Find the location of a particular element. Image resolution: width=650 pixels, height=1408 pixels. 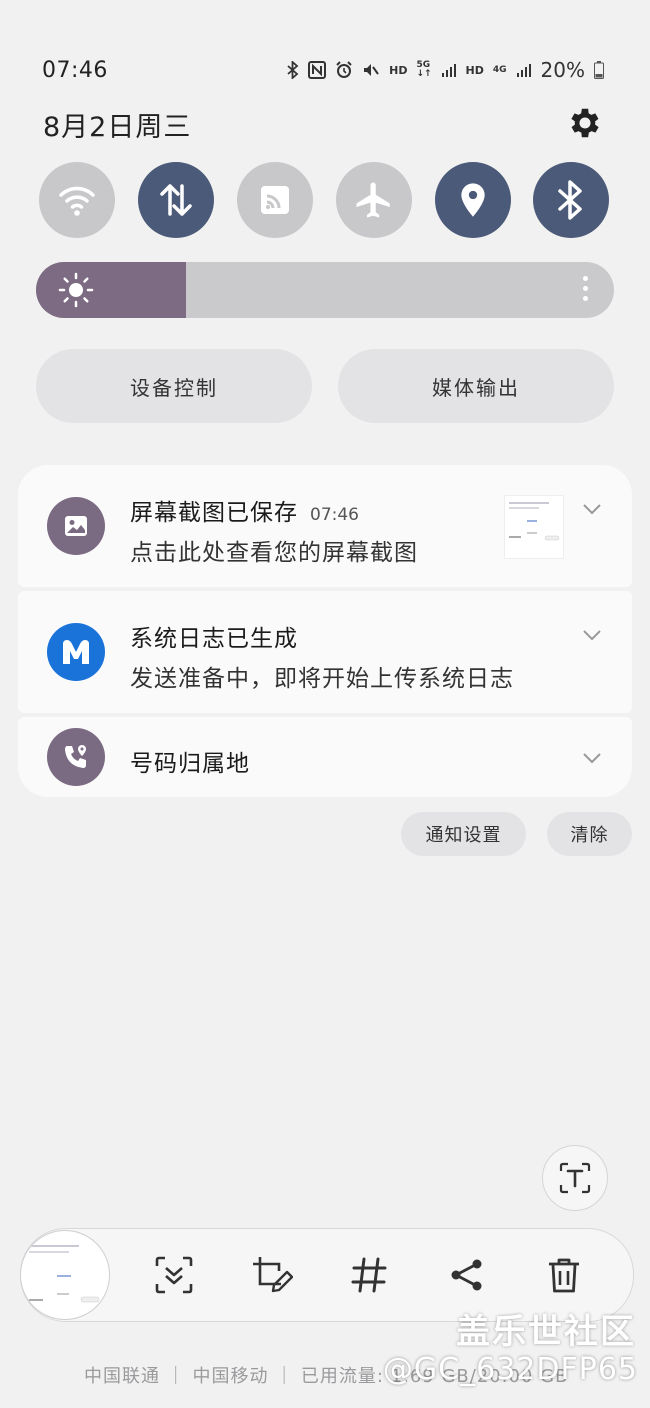

edit-screenshot-button is located at coordinates (271, 1275).